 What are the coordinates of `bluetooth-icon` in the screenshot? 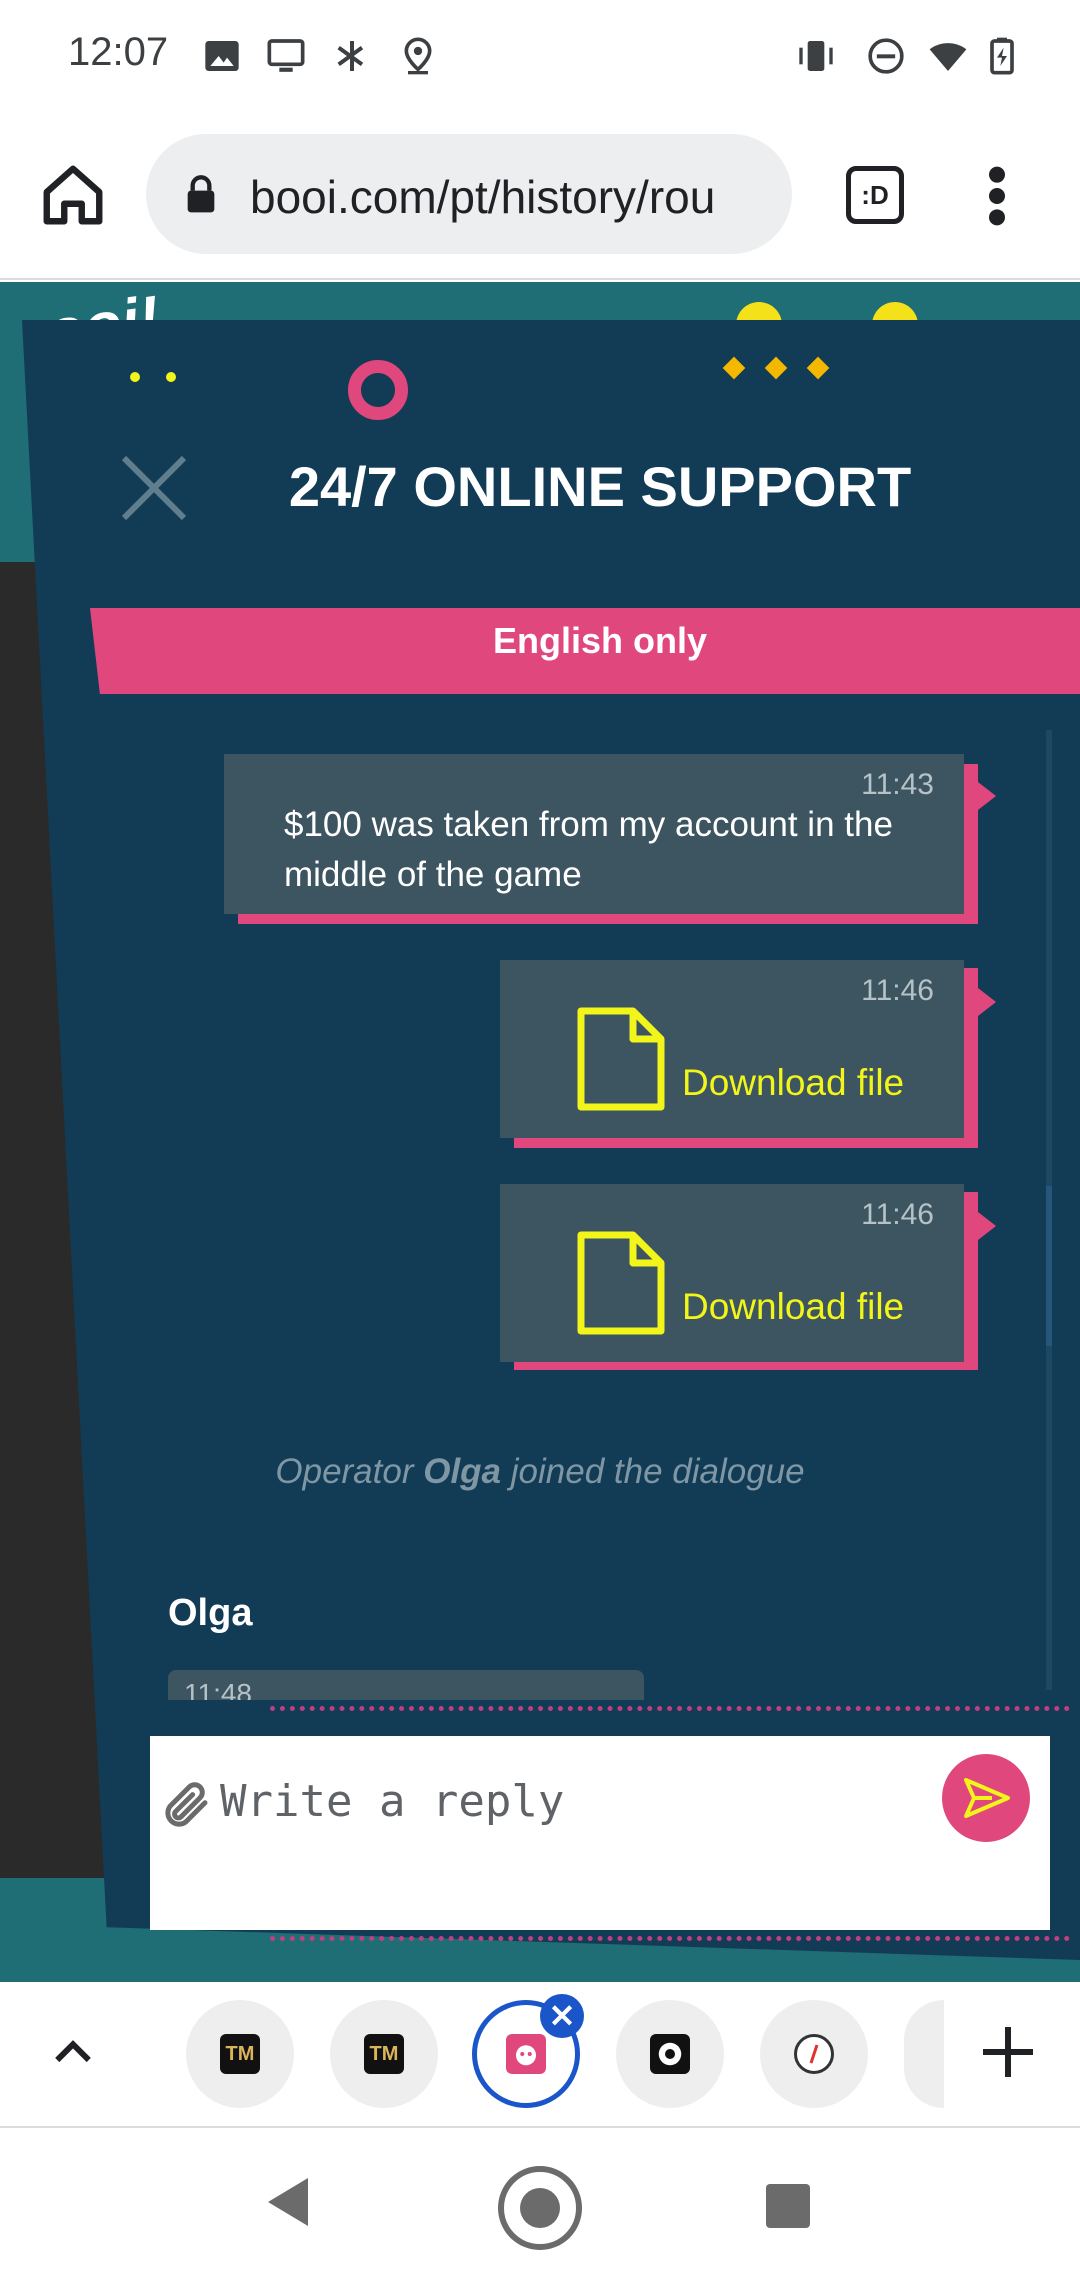 It's located at (350, 56).